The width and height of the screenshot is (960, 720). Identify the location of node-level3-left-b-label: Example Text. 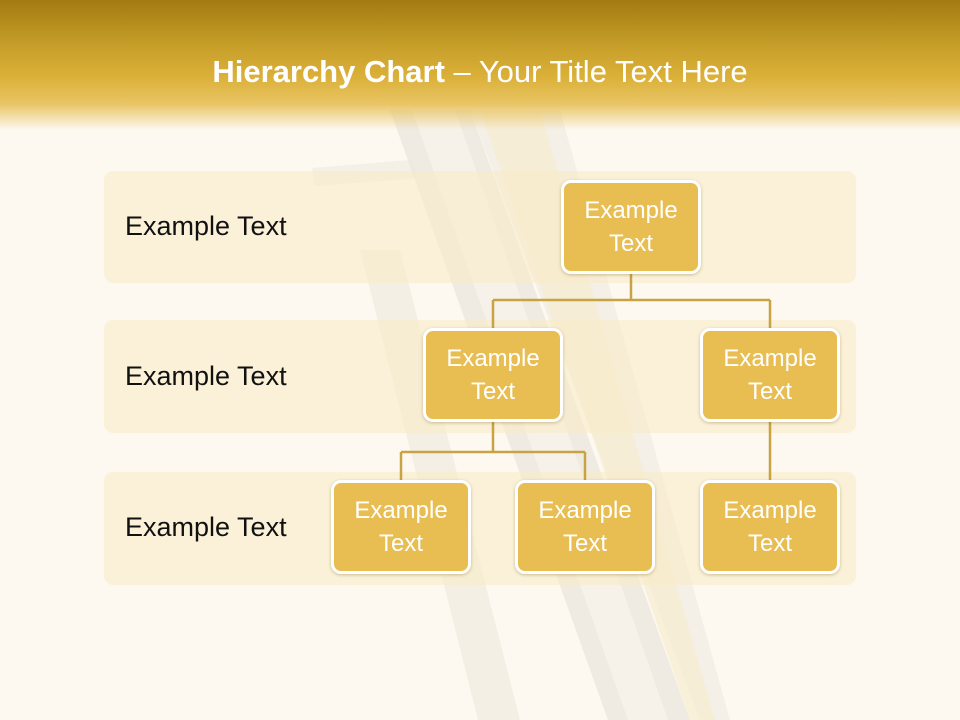
(585, 527).